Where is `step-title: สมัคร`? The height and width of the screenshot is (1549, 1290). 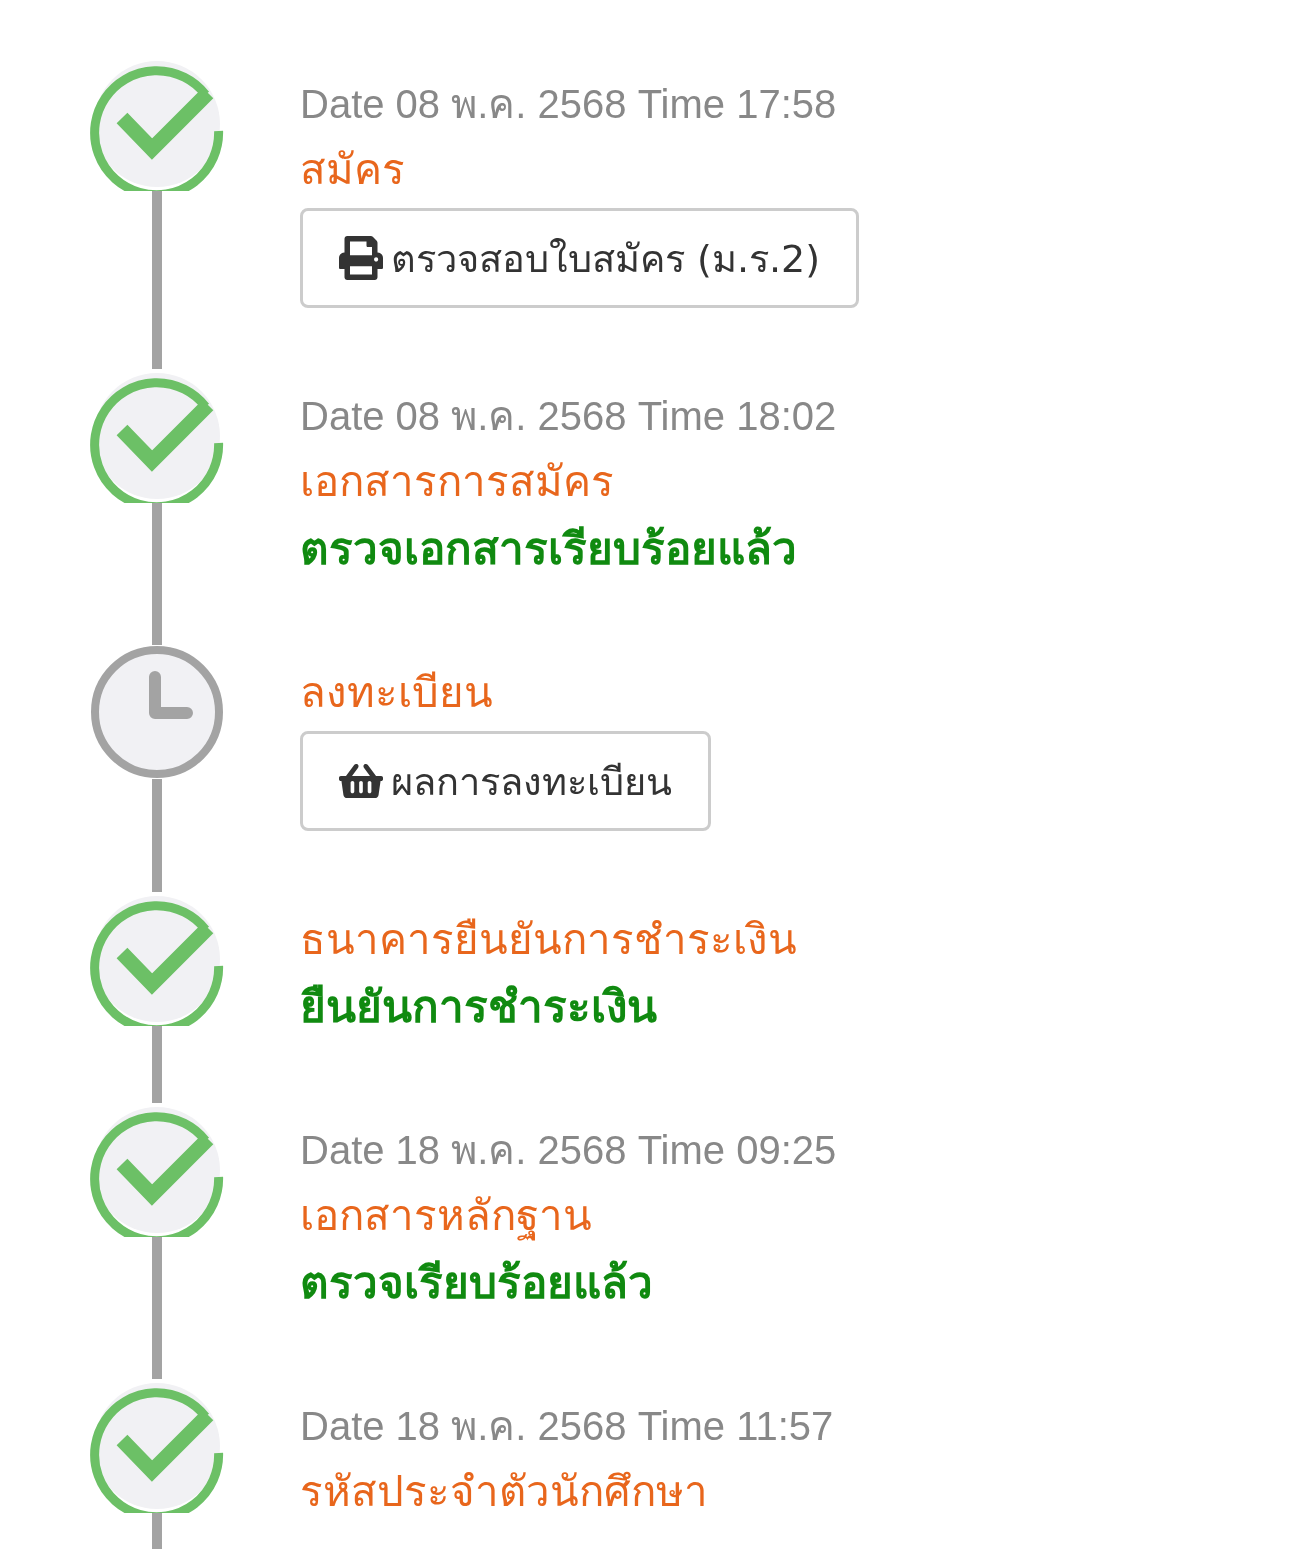
step-title: สมัคร is located at coordinates (352, 170).